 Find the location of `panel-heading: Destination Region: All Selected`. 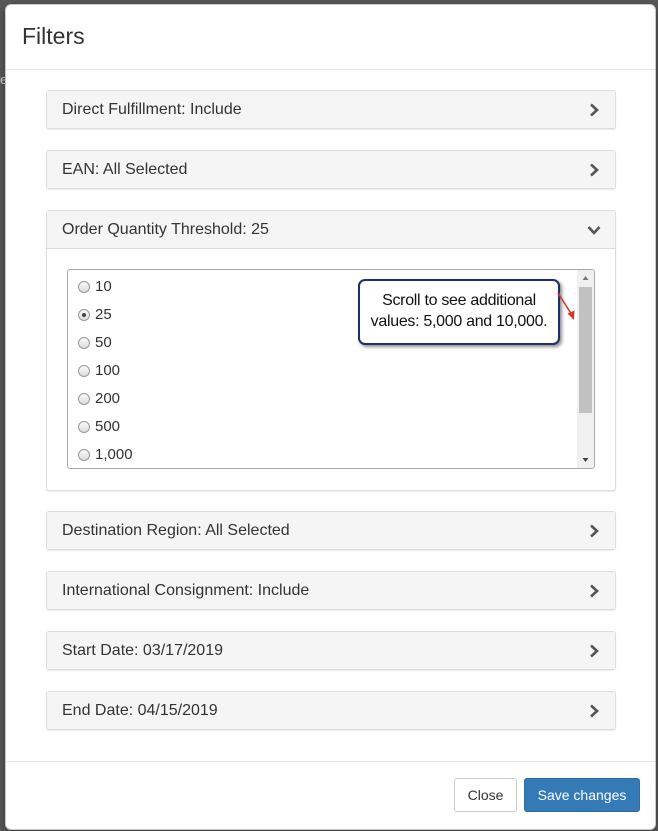

panel-heading: Destination Region: All Selected is located at coordinates (331, 530).